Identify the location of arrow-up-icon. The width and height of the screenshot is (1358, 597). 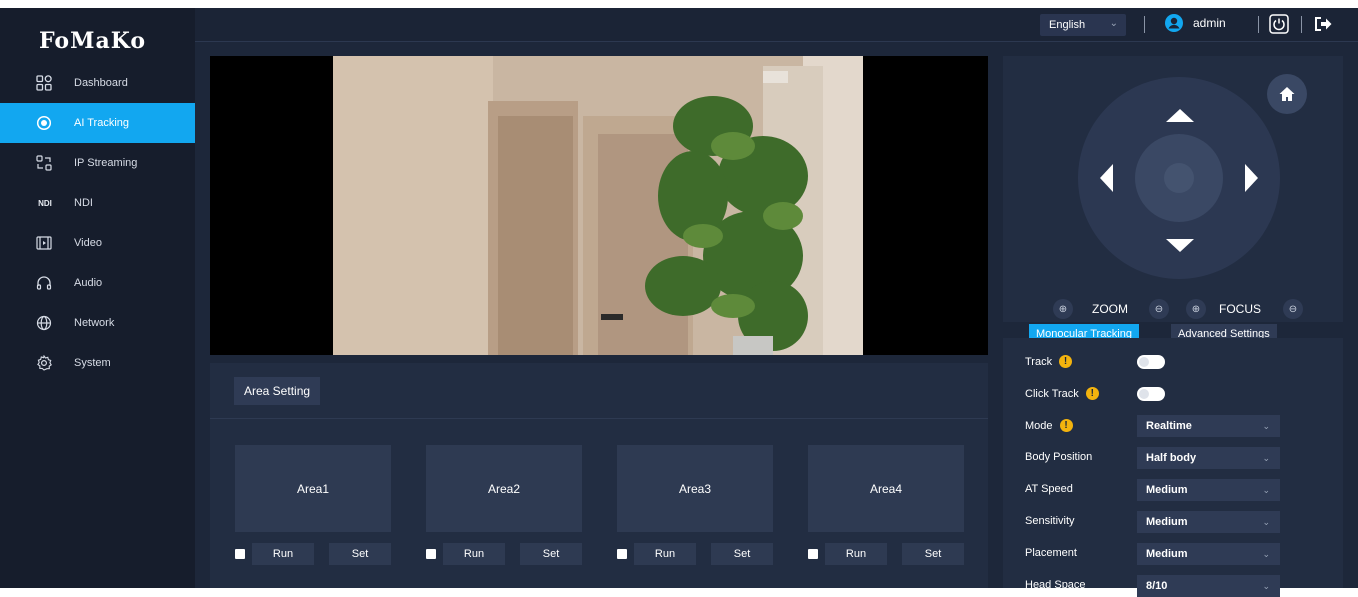
(1180, 115).